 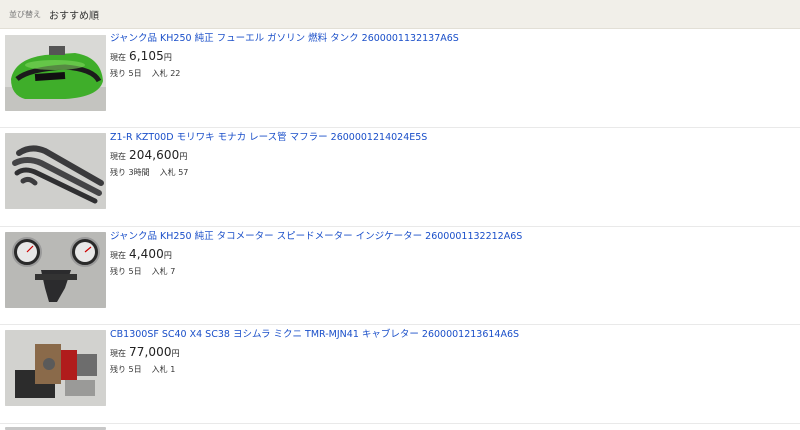 I want to click on price-row: 現在 204,600円, so click(x=268, y=155).